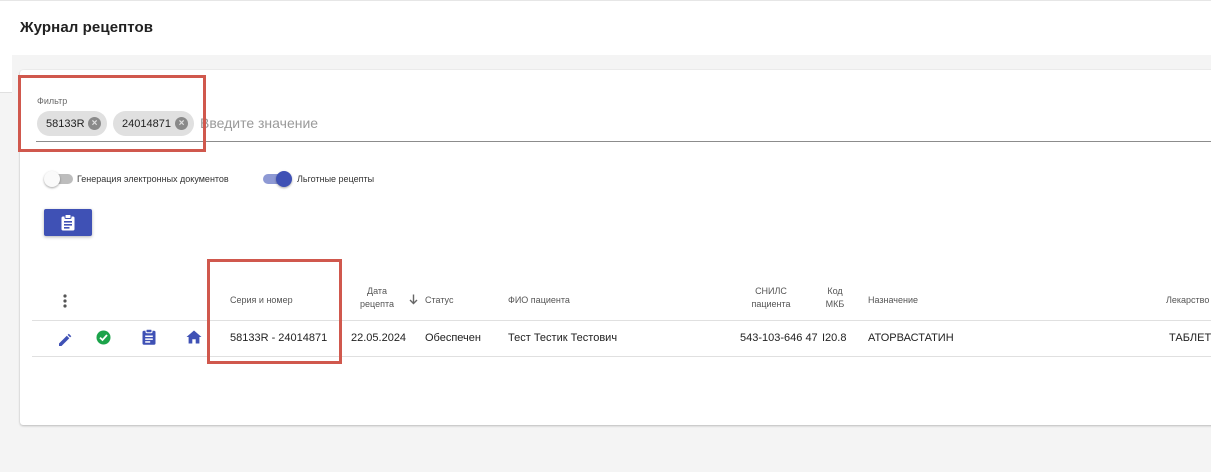 The image size is (1211, 472). Describe the element at coordinates (413, 299) in the screenshot. I see `sort-arrow-down-icon` at that location.